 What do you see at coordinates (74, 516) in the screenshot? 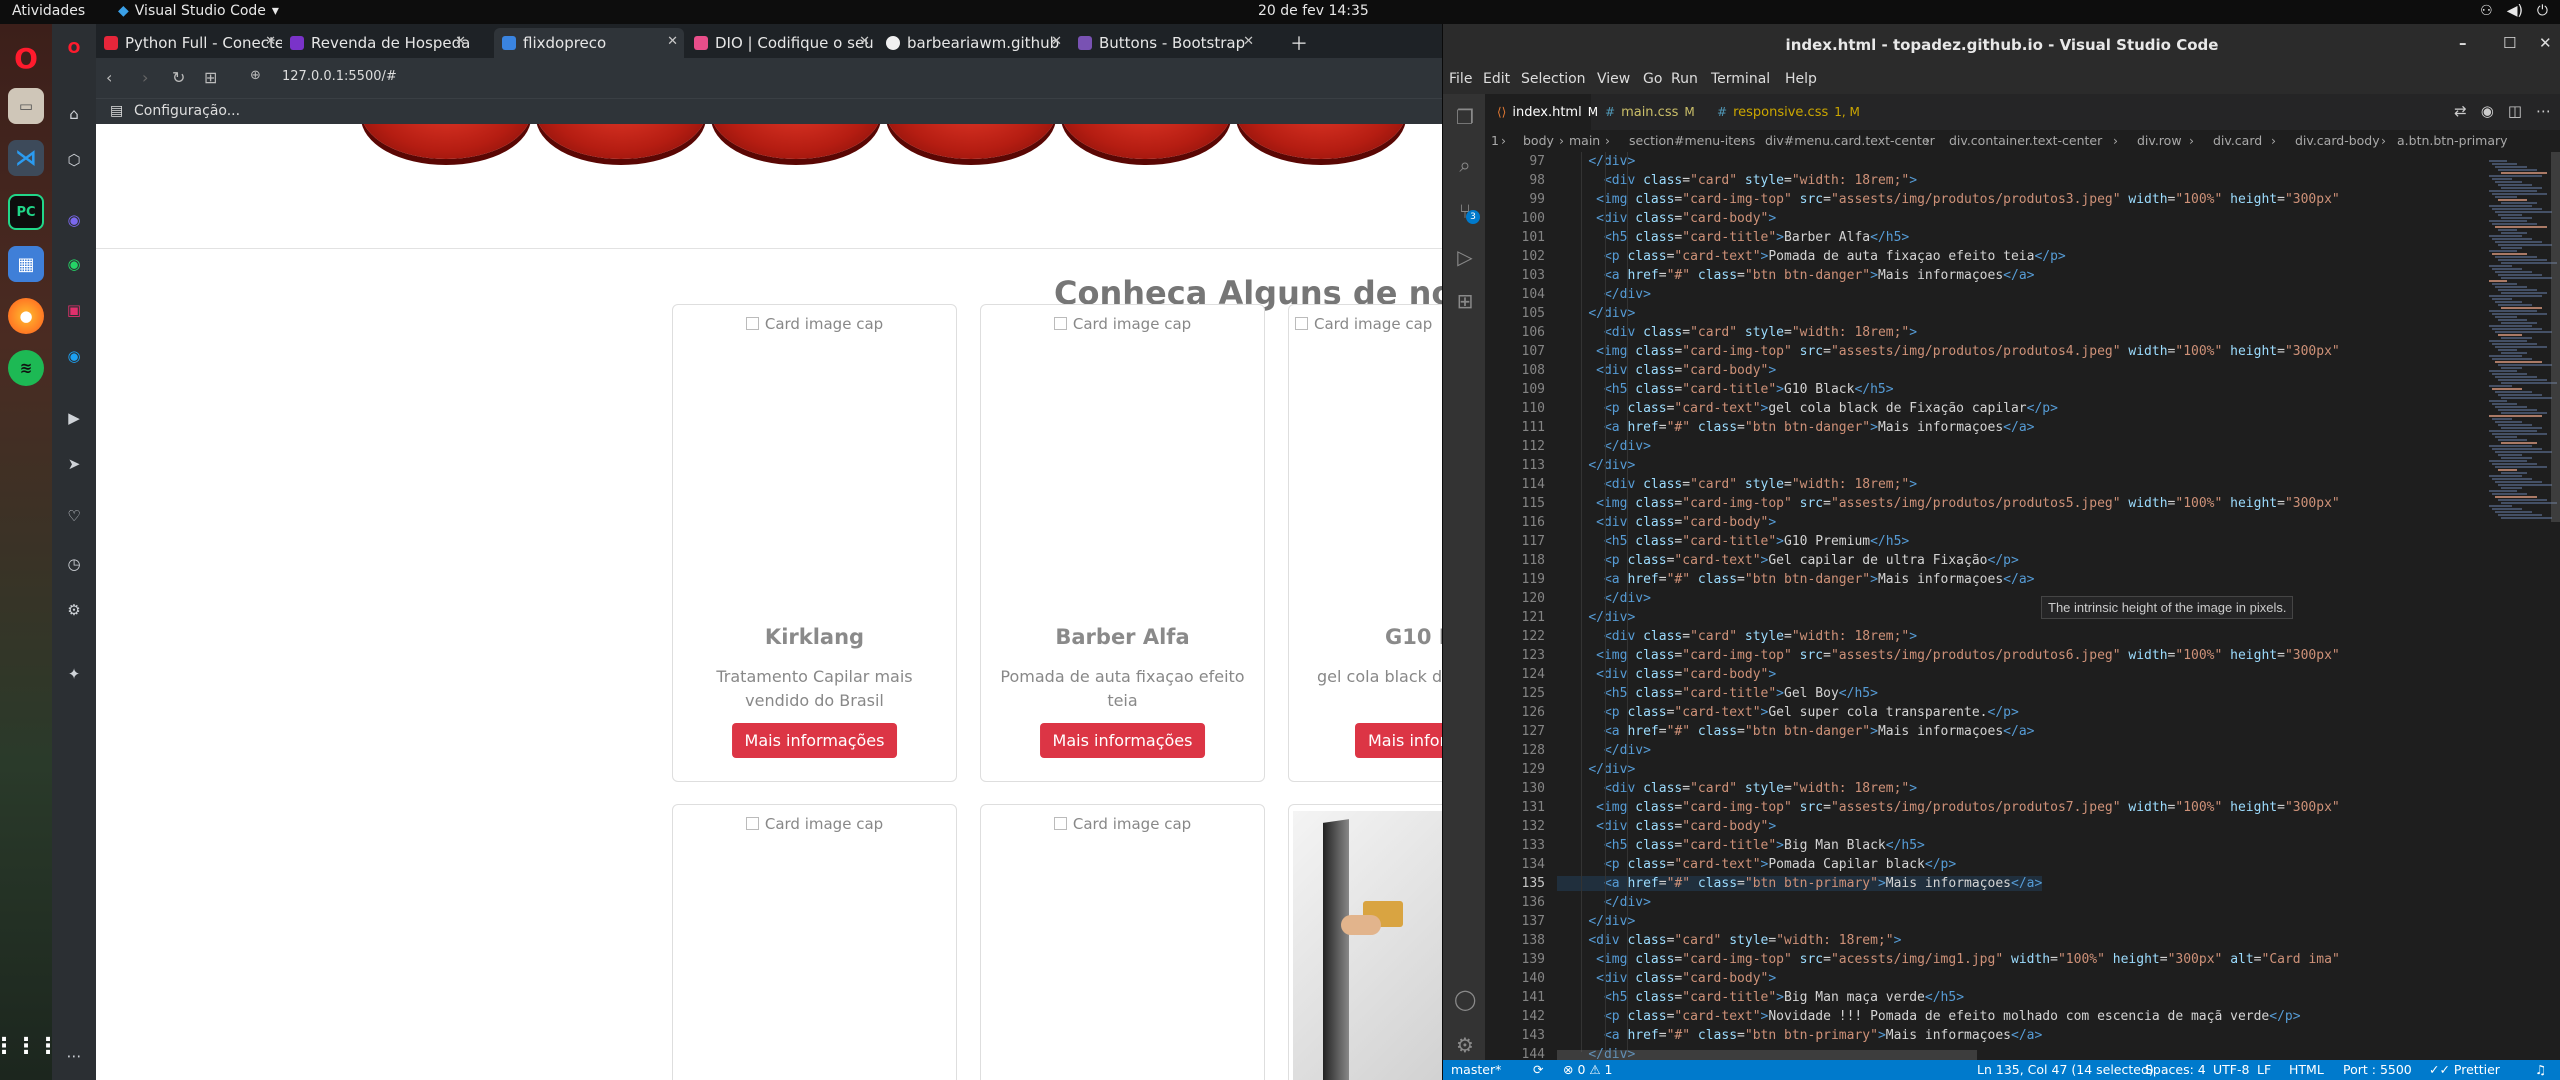
I see `favorites-heart-icon: ♡` at bounding box center [74, 516].